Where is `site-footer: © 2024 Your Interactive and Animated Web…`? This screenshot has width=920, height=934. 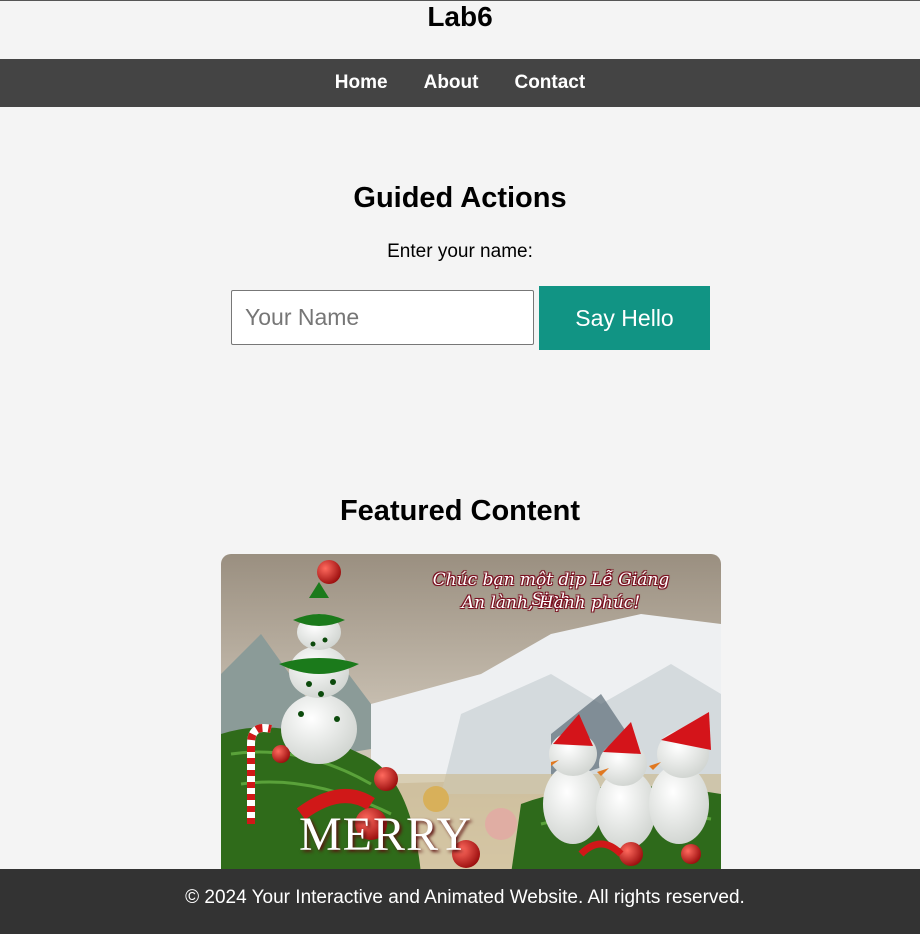 site-footer: © 2024 Your Interactive and Animated Web… is located at coordinates (460, 901).